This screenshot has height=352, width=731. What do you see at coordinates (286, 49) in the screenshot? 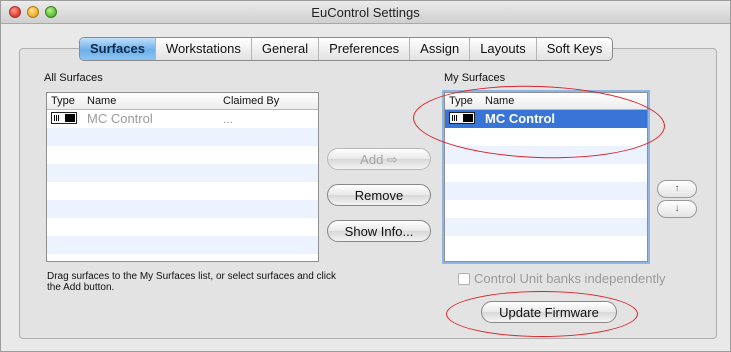
I see `tab-general: General` at bounding box center [286, 49].